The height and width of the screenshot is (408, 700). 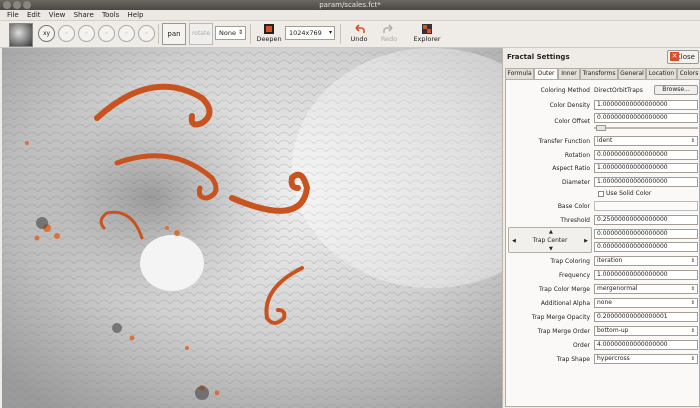 I want to click on mode-button-6: ◦, so click(x=146, y=33).